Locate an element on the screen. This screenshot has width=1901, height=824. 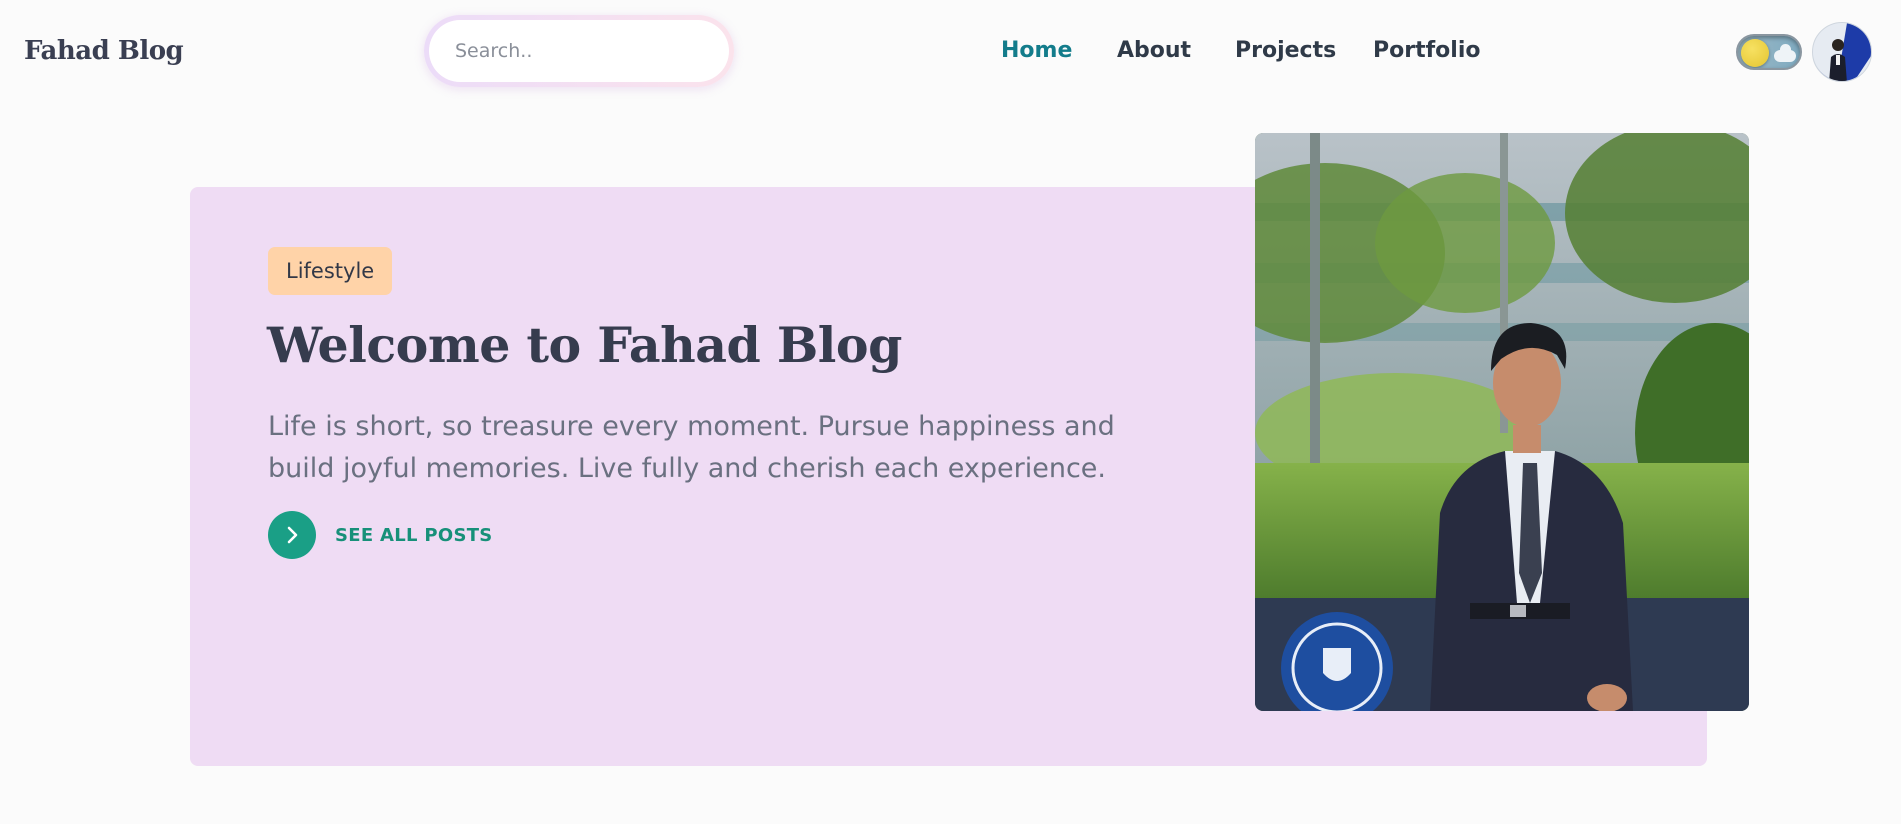
avatar-image is located at coordinates (1842, 52).